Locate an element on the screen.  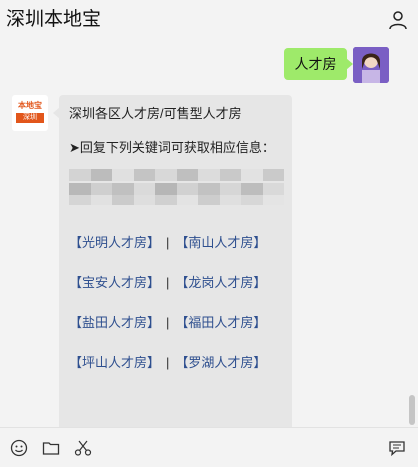
link-row: 【盐田人才房】 | 【福田人才房】 is located at coordinates (175, 323).